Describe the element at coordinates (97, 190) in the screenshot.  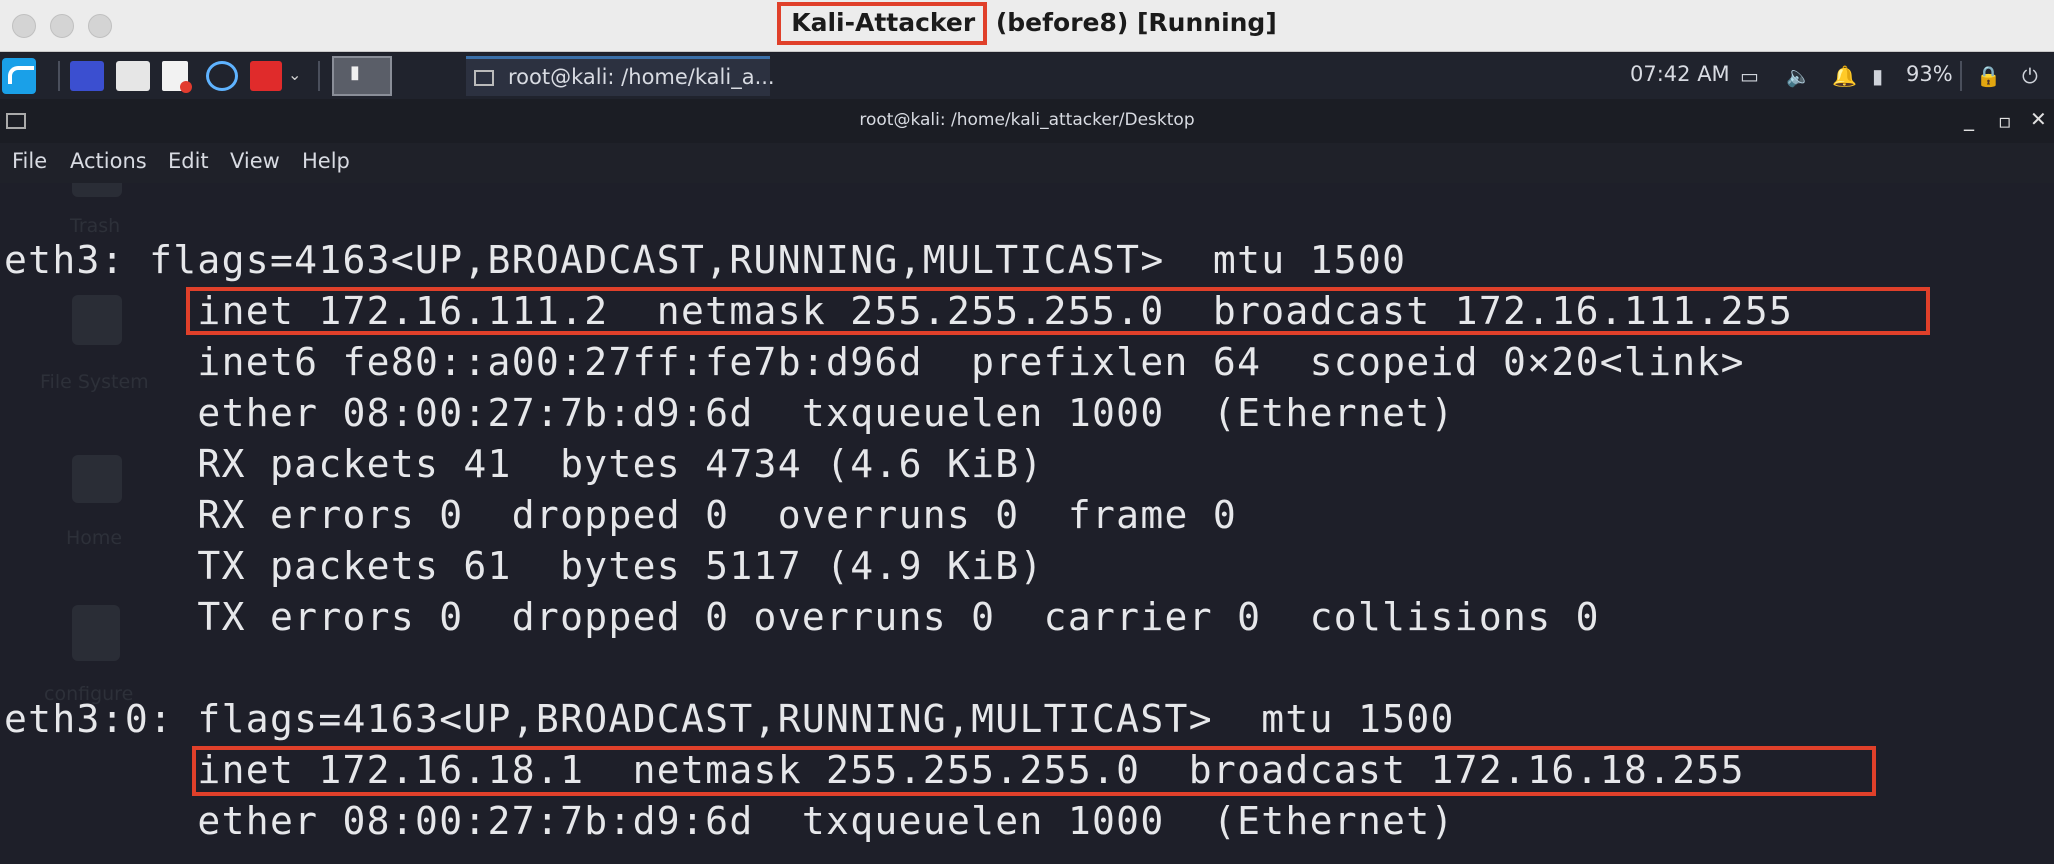
I see `trash-icon` at that location.